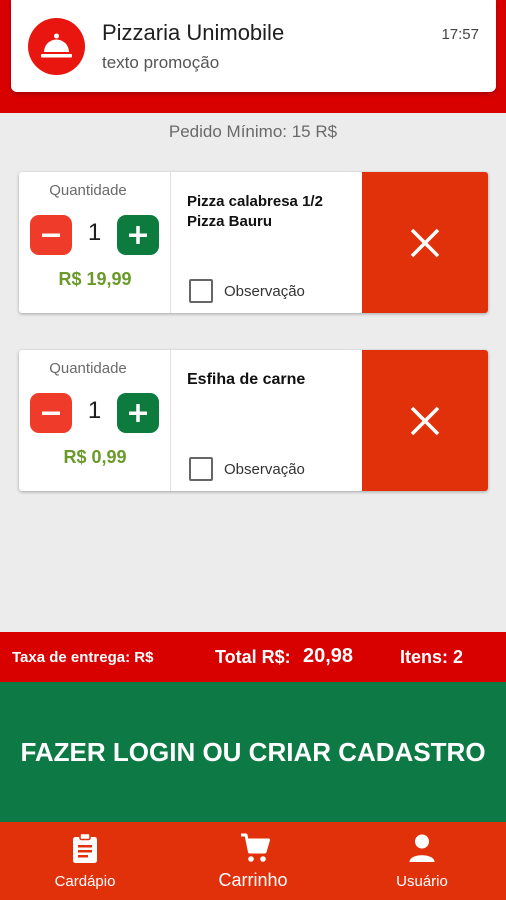 The height and width of the screenshot is (900, 506). What do you see at coordinates (193, 32) in the screenshot?
I see `notification-title: Pizzaria Unimobile` at bounding box center [193, 32].